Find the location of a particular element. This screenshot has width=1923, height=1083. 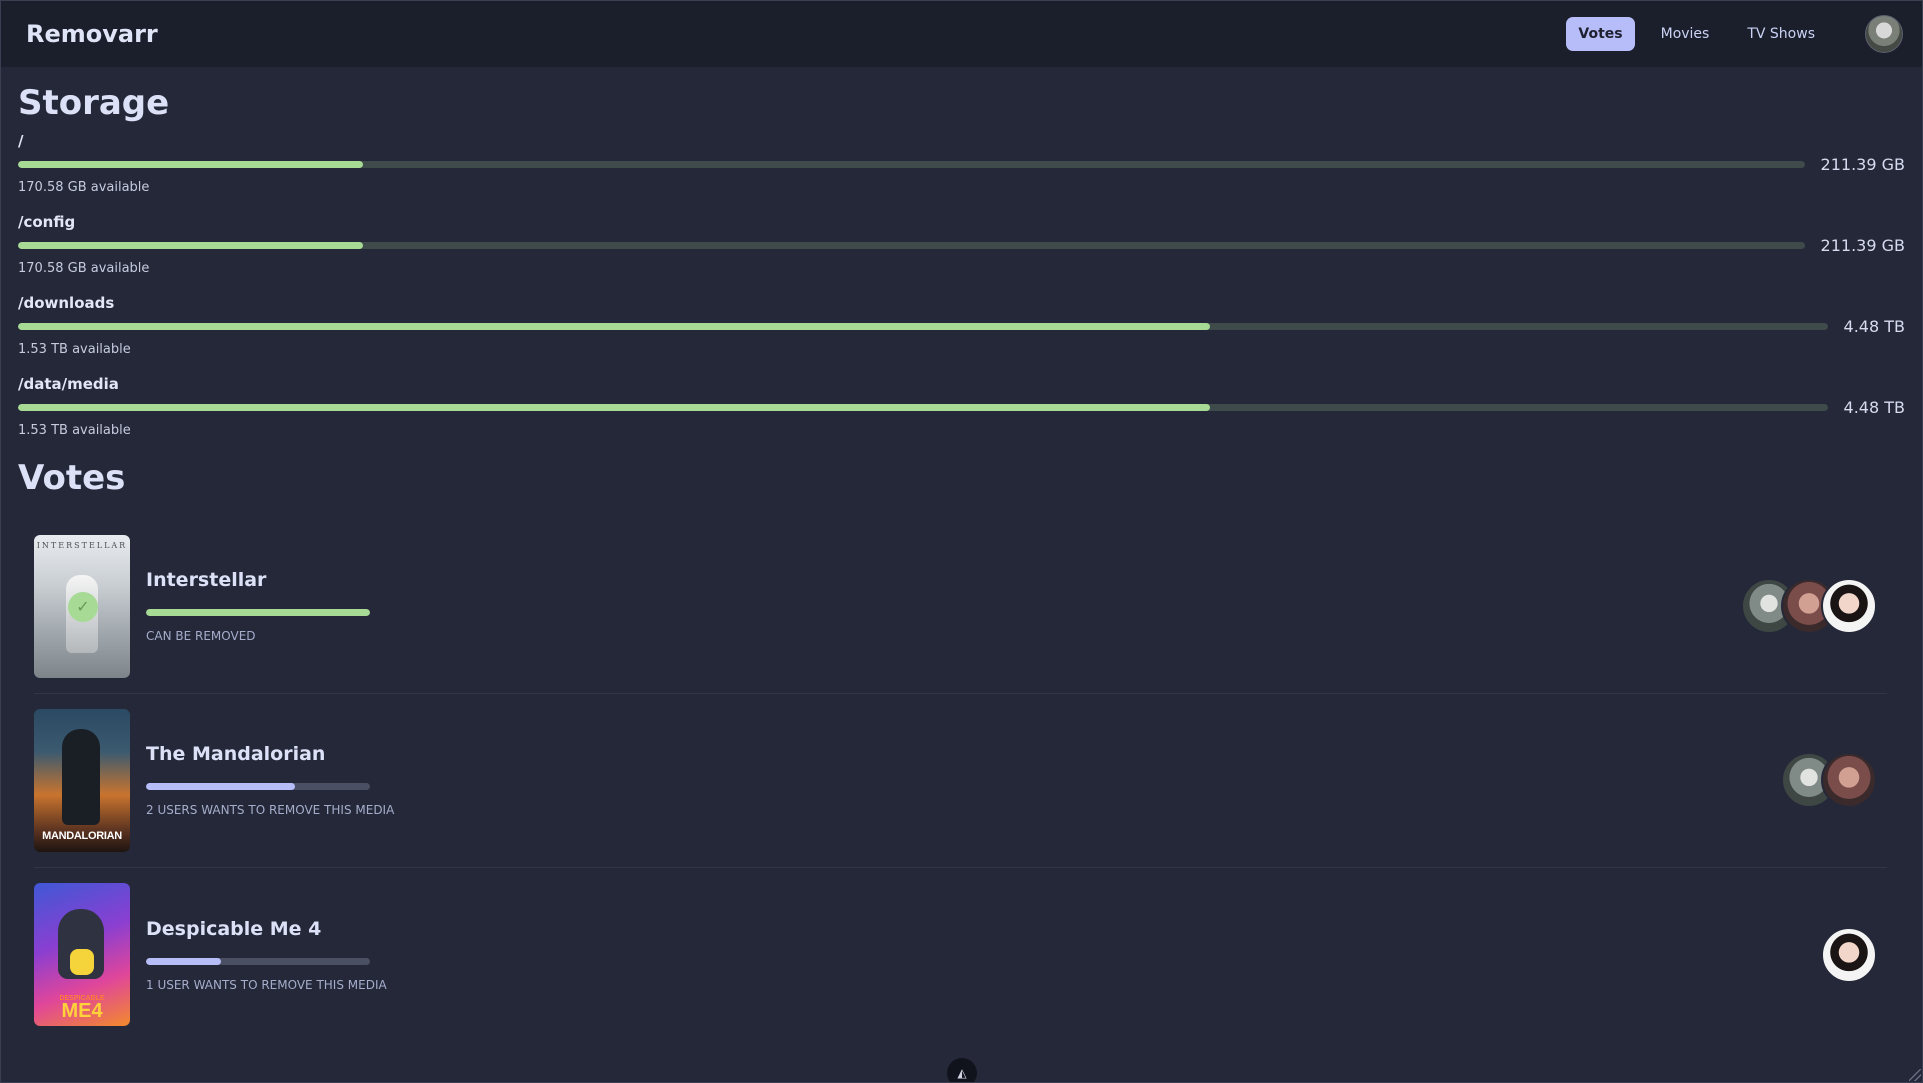

vote-status: 2 USERS WANTS TO REMOVE THIS MEDIA is located at coordinates (270, 810).